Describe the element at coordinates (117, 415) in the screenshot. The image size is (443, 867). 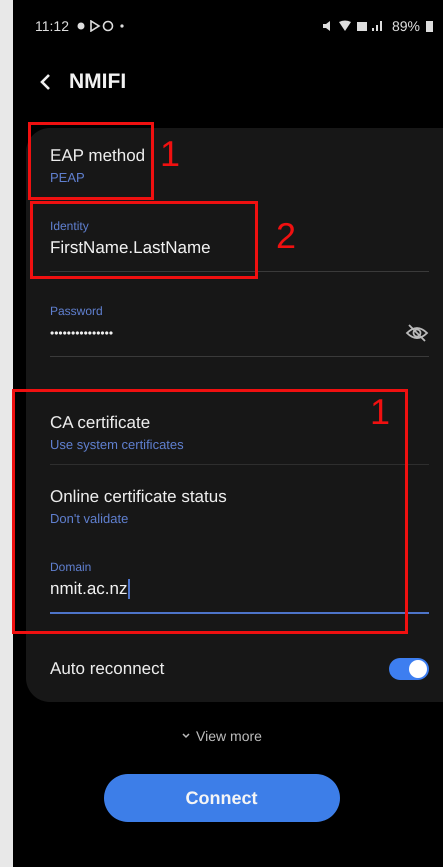
I see `setting-item: CA certificate Use system certificates` at that location.